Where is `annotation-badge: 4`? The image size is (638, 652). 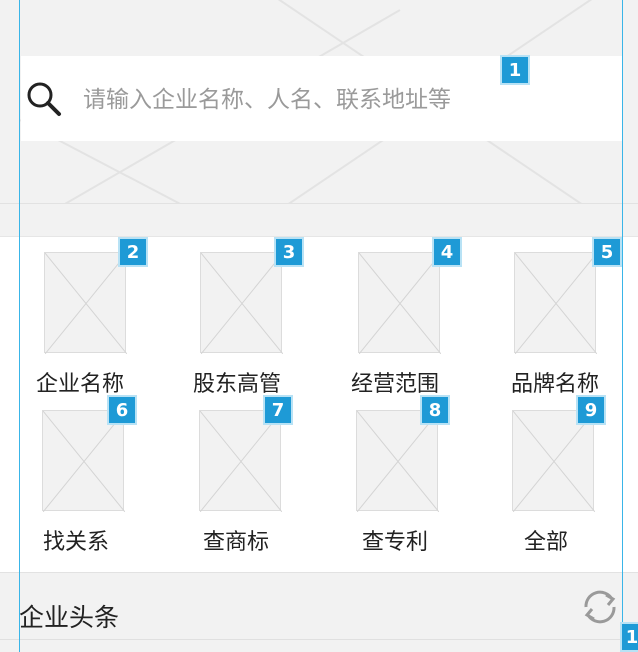
annotation-badge: 4 is located at coordinates (447, 252).